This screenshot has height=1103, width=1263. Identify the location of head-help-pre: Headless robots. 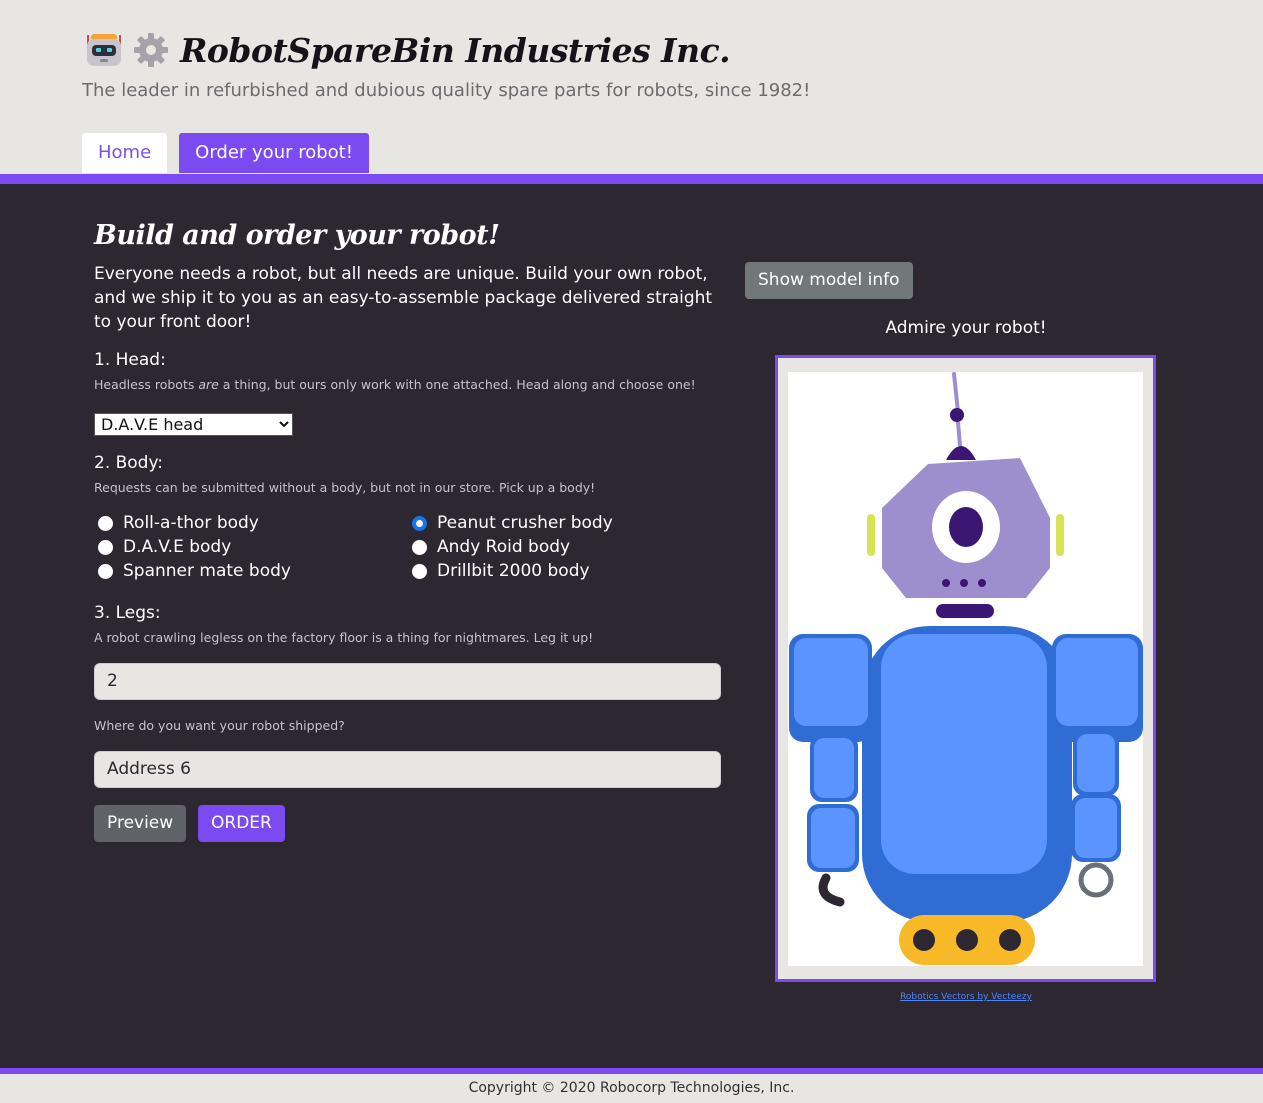
(146, 384).